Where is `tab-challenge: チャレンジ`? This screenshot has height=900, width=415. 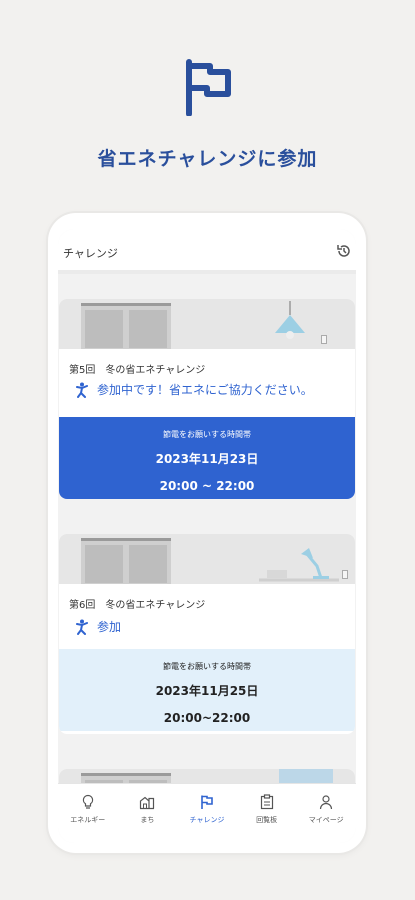 tab-challenge: チャレンジ is located at coordinates (207, 813).